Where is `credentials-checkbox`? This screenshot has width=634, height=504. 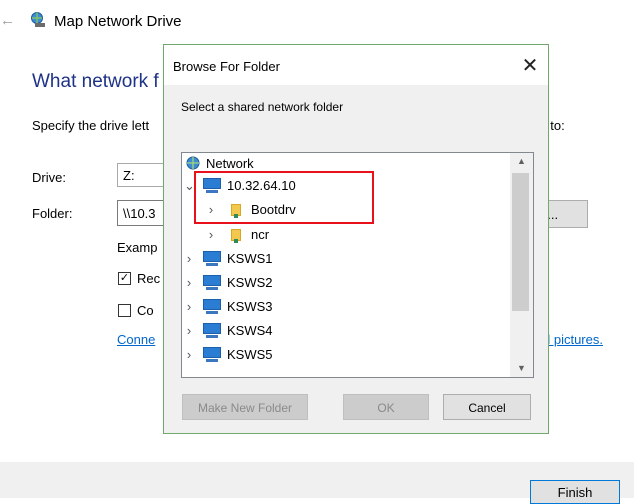 credentials-checkbox is located at coordinates (124, 310).